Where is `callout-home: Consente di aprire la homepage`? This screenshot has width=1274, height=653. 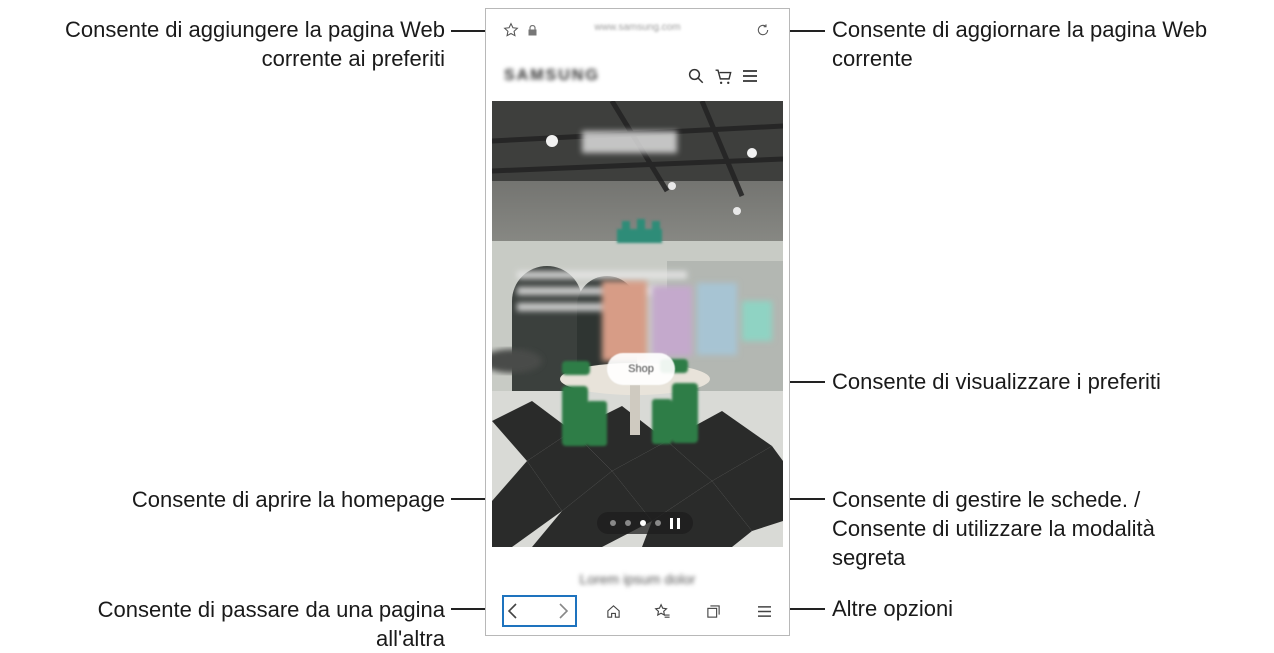 callout-home: Consente di aprire la homepage is located at coordinates (222, 499).